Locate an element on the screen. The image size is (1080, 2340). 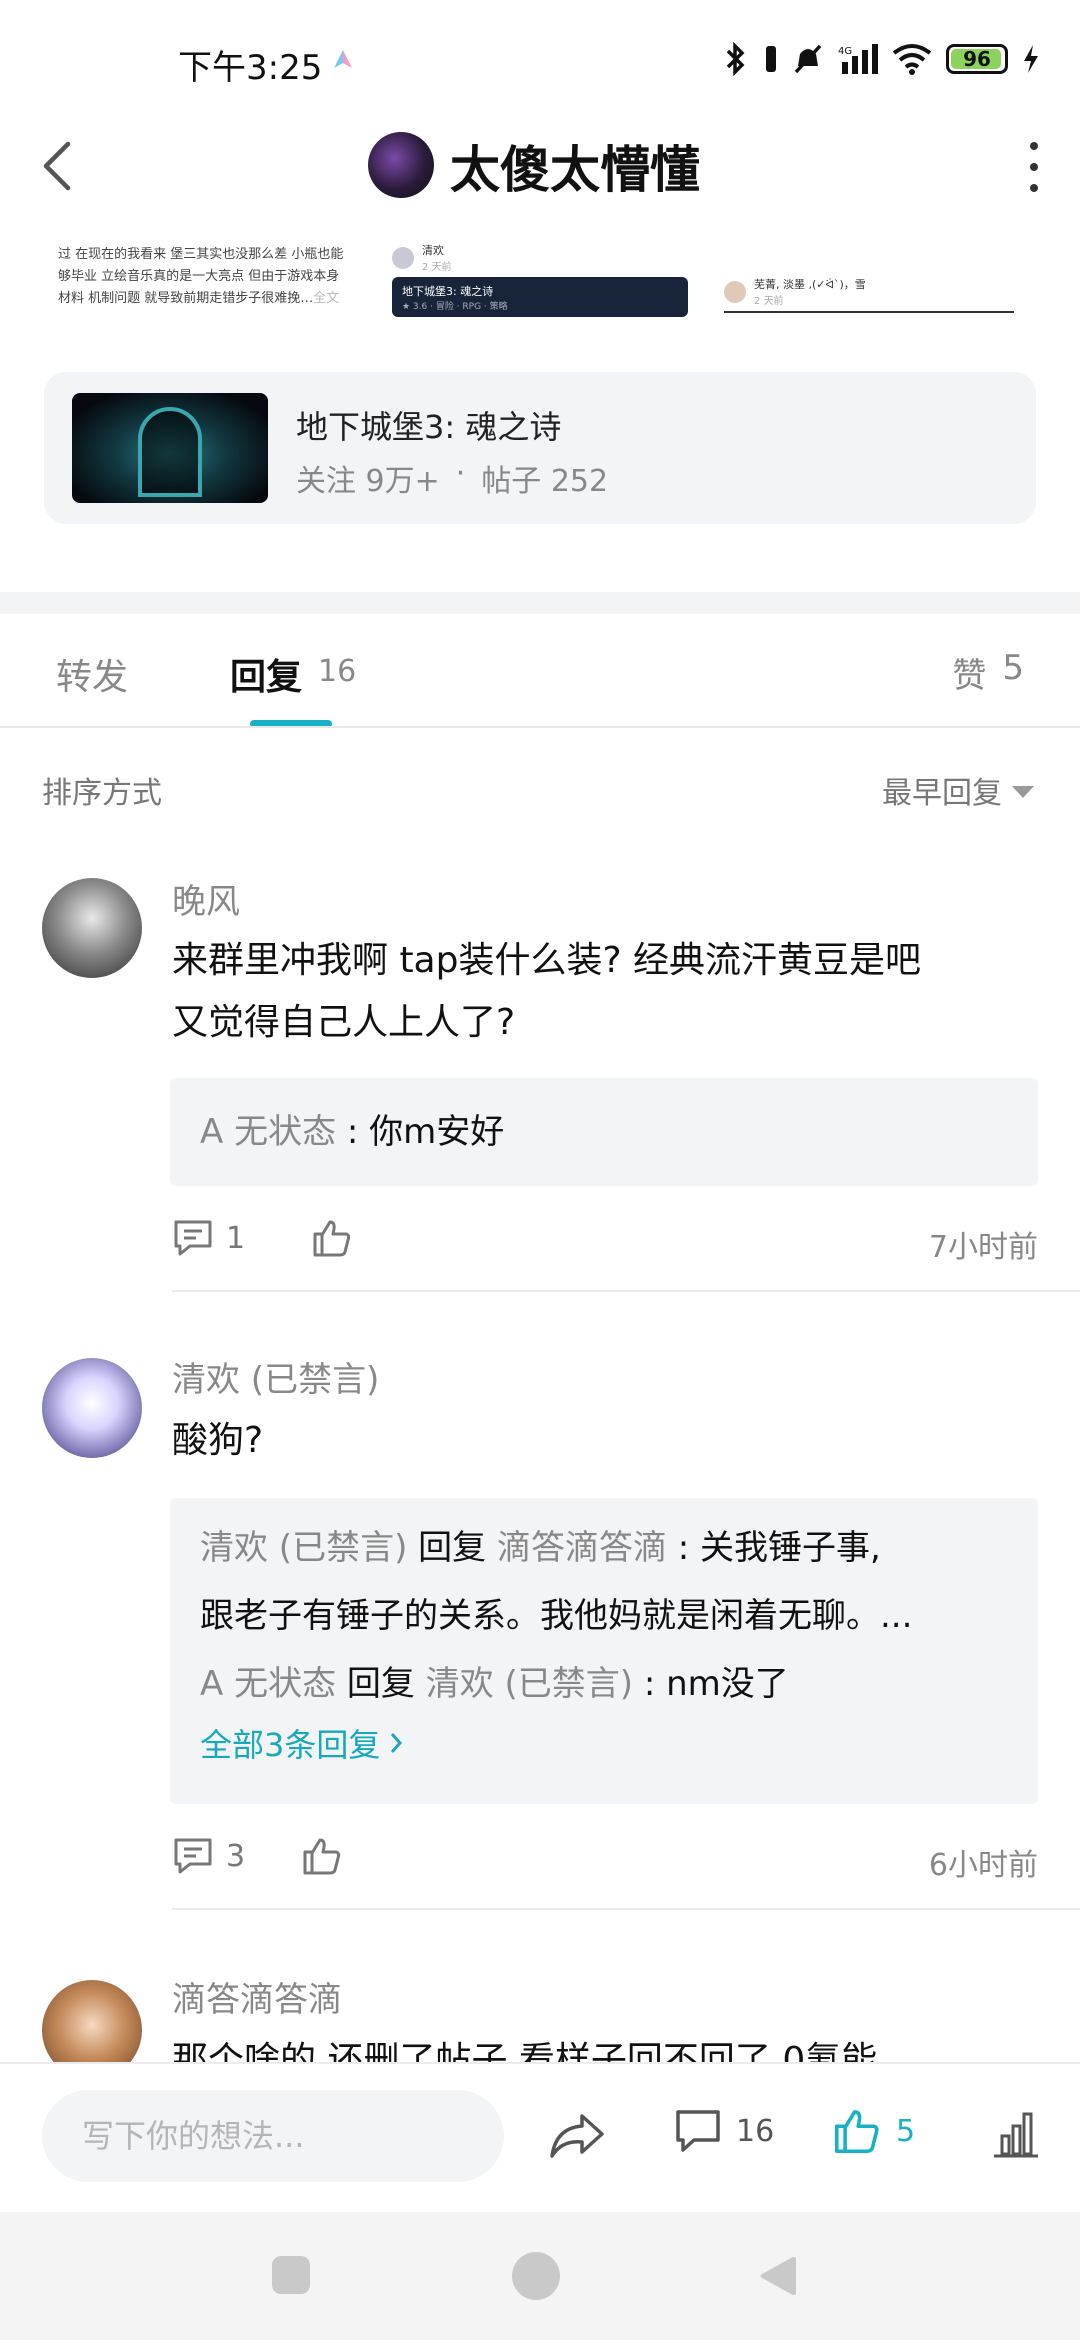
reply-button: 1 is located at coordinates (208, 1238).